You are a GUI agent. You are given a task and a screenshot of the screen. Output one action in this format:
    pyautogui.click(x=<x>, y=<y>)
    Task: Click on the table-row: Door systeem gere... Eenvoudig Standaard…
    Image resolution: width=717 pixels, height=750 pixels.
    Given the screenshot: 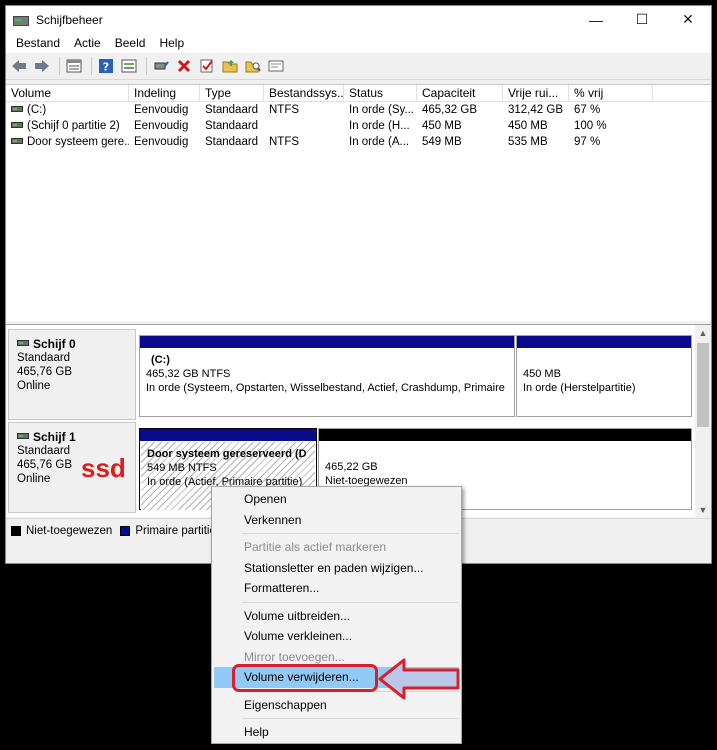 What is the action you would take?
    pyautogui.click(x=358, y=142)
    